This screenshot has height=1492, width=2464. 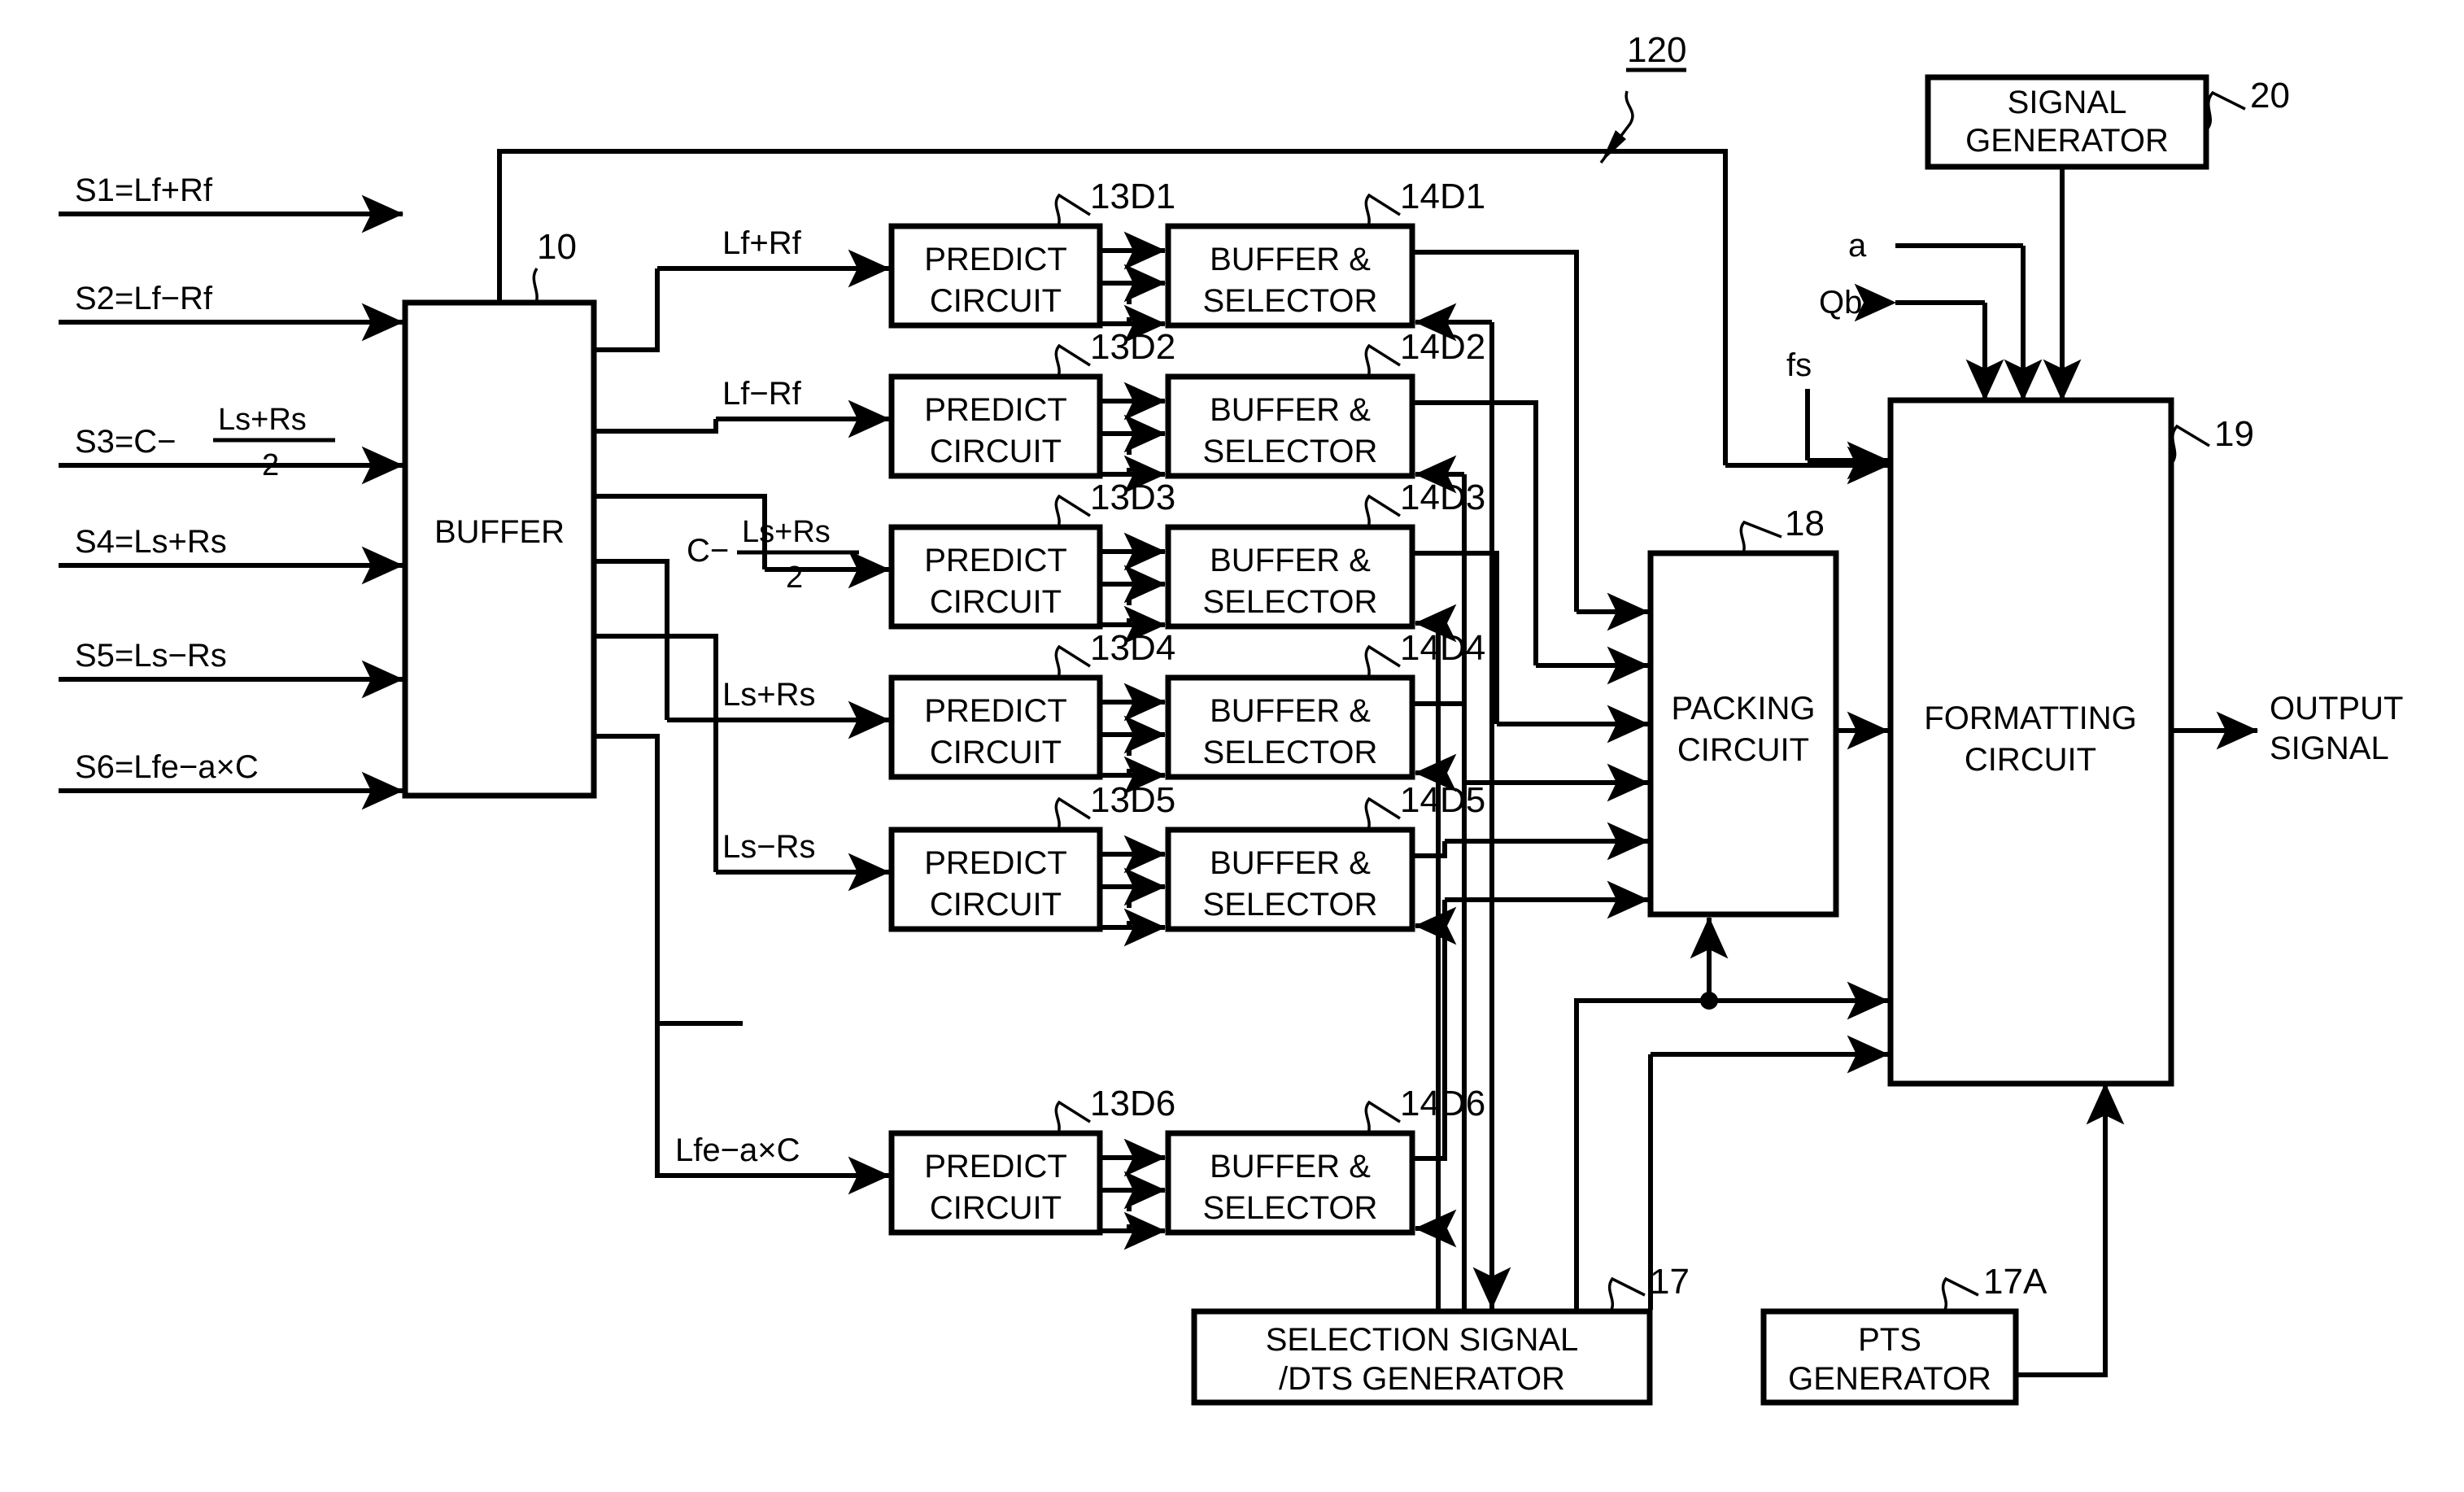 I want to click on buffer-selector-3-ref-leader, so click(x=1382, y=511).